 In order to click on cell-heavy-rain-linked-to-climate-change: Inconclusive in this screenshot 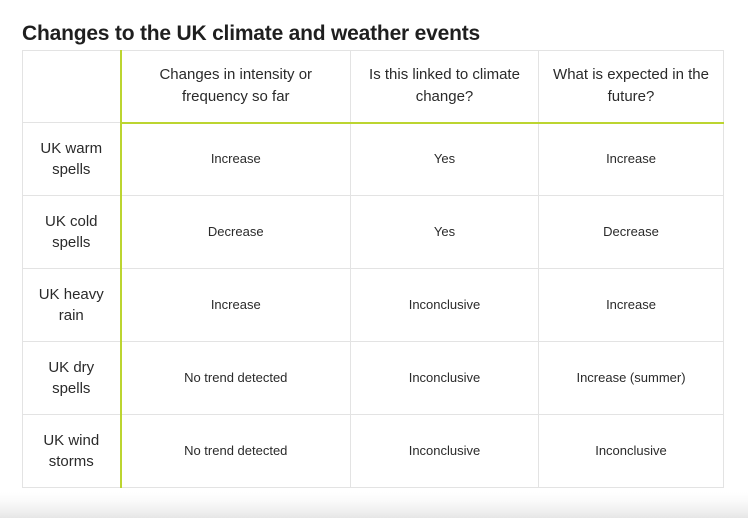, I will do `click(444, 305)`.